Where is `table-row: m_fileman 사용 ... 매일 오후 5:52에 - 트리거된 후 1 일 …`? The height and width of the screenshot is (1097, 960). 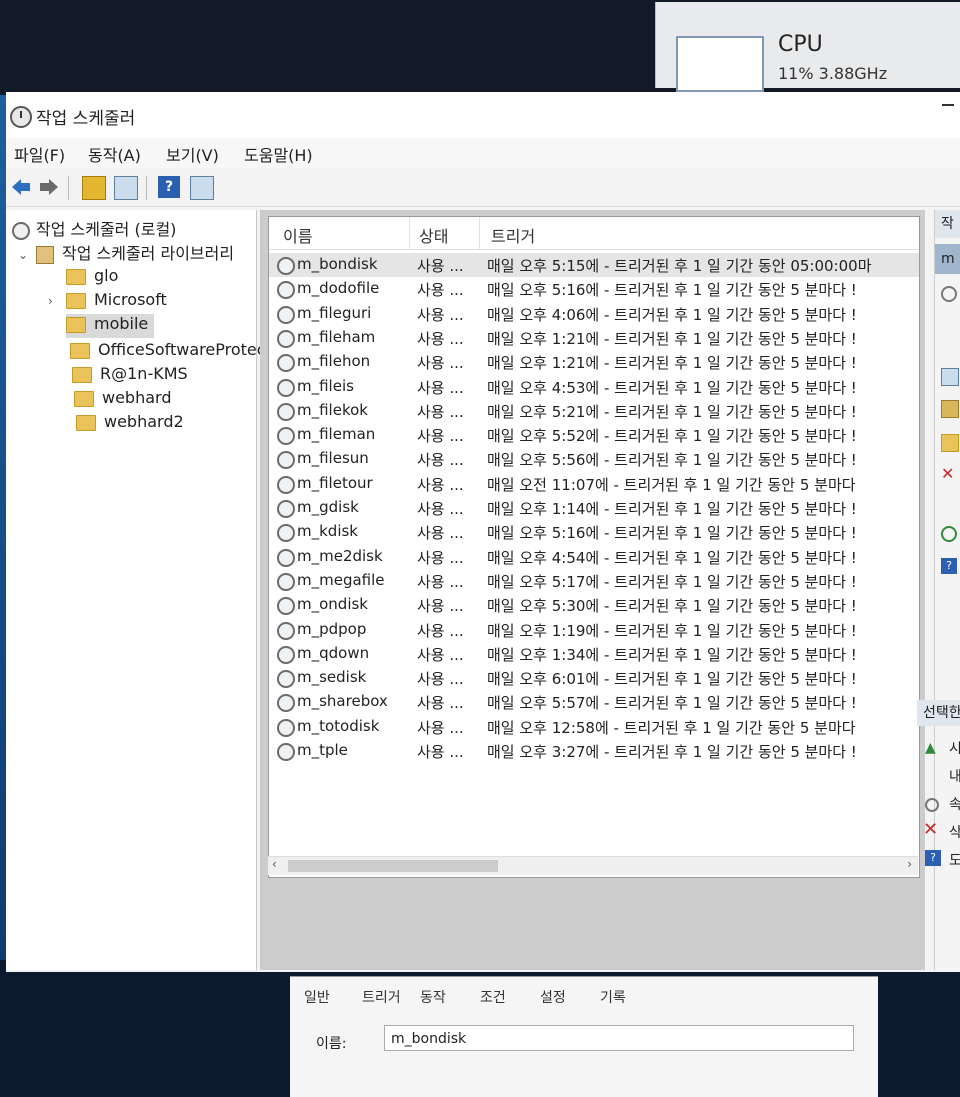
table-row: m_fileman 사용 ... 매일 오후 5:52에 - 트리거된 후 1 일 … is located at coordinates (594, 435).